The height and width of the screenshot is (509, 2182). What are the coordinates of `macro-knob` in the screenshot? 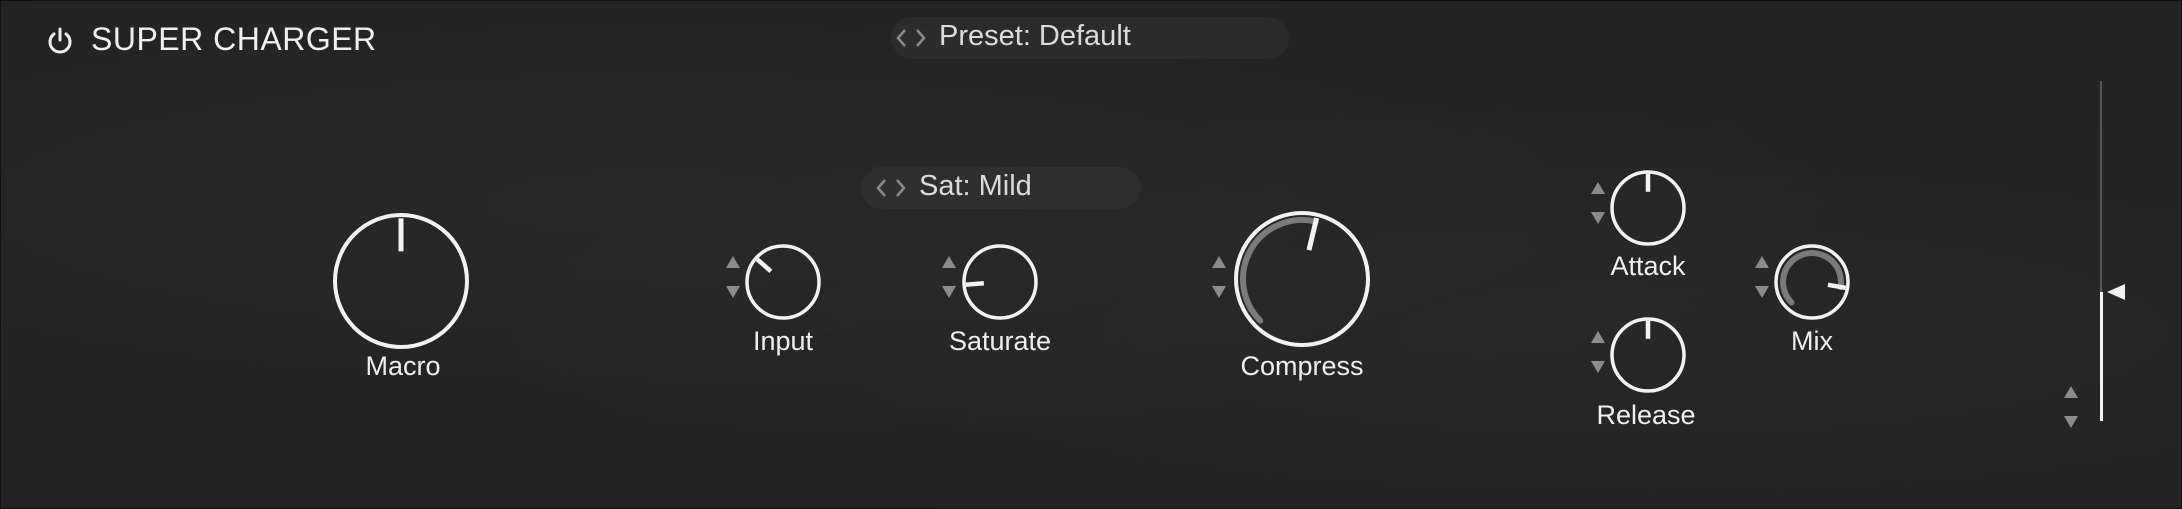 It's located at (401, 281).